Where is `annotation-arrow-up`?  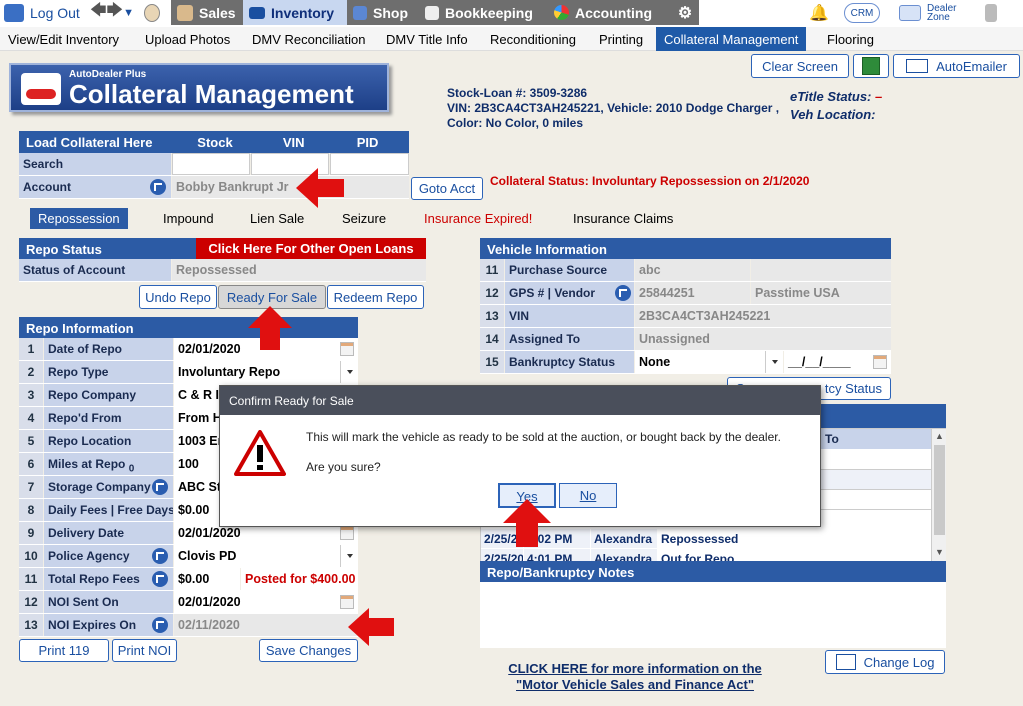 annotation-arrow-up is located at coordinates (270, 328).